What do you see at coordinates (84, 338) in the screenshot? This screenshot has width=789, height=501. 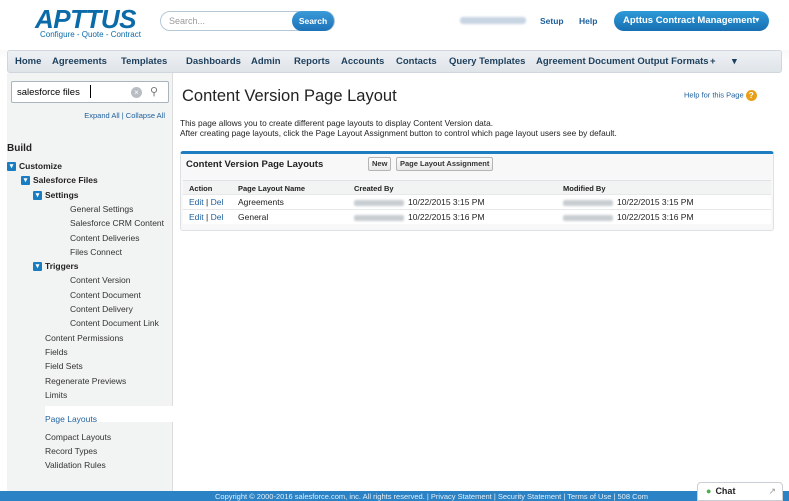 I see `sidebar-item-content-permissions: Content Permissions` at bounding box center [84, 338].